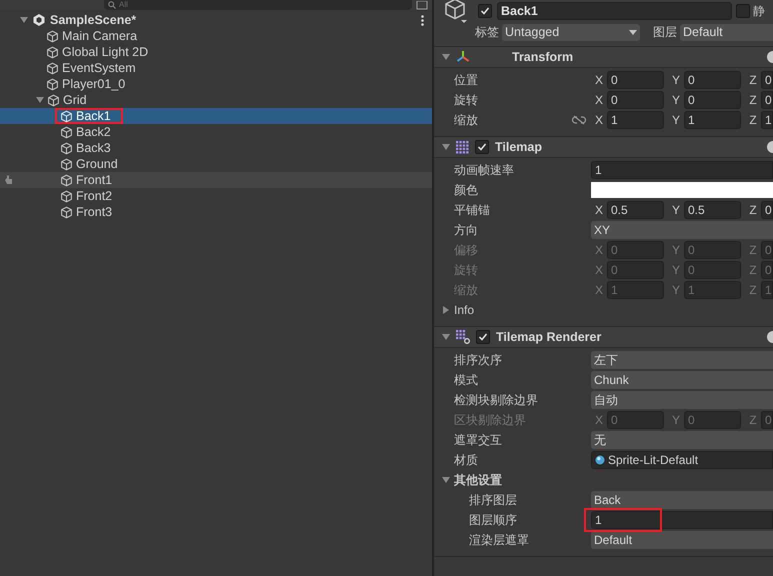  Describe the element at coordinates (466, 230) in the screenshot. I see `property-label: 方向` at that location.